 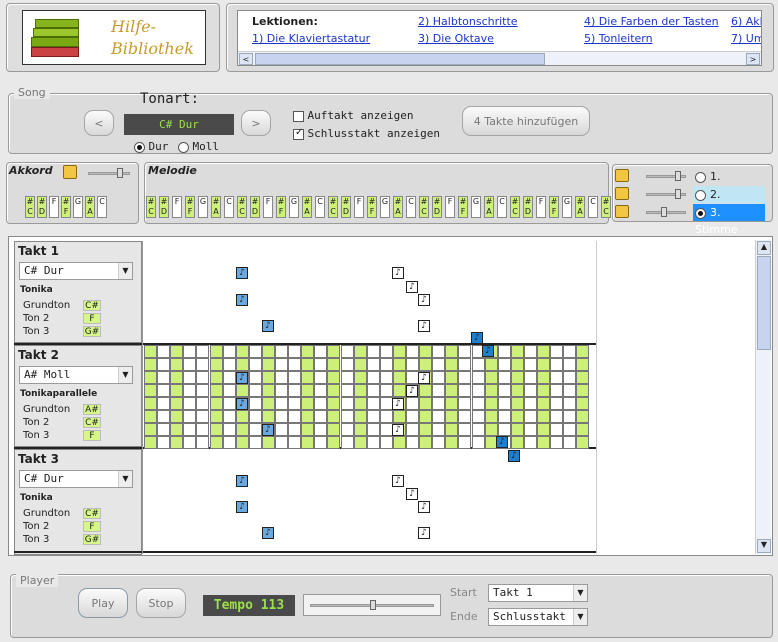 I want to click on speaker-icon, so click(x=622, y=193).